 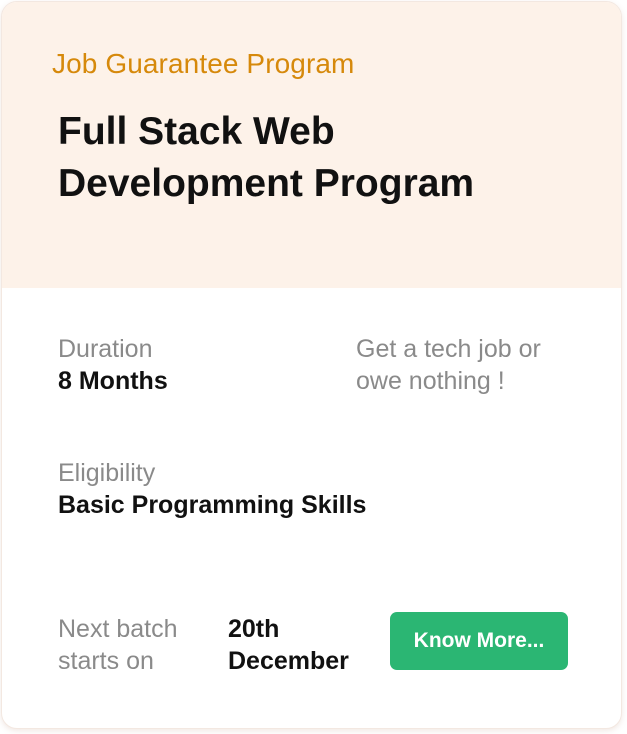 I want to click on next-batch-label: Next batch starts on, so click(x=118, y=645).